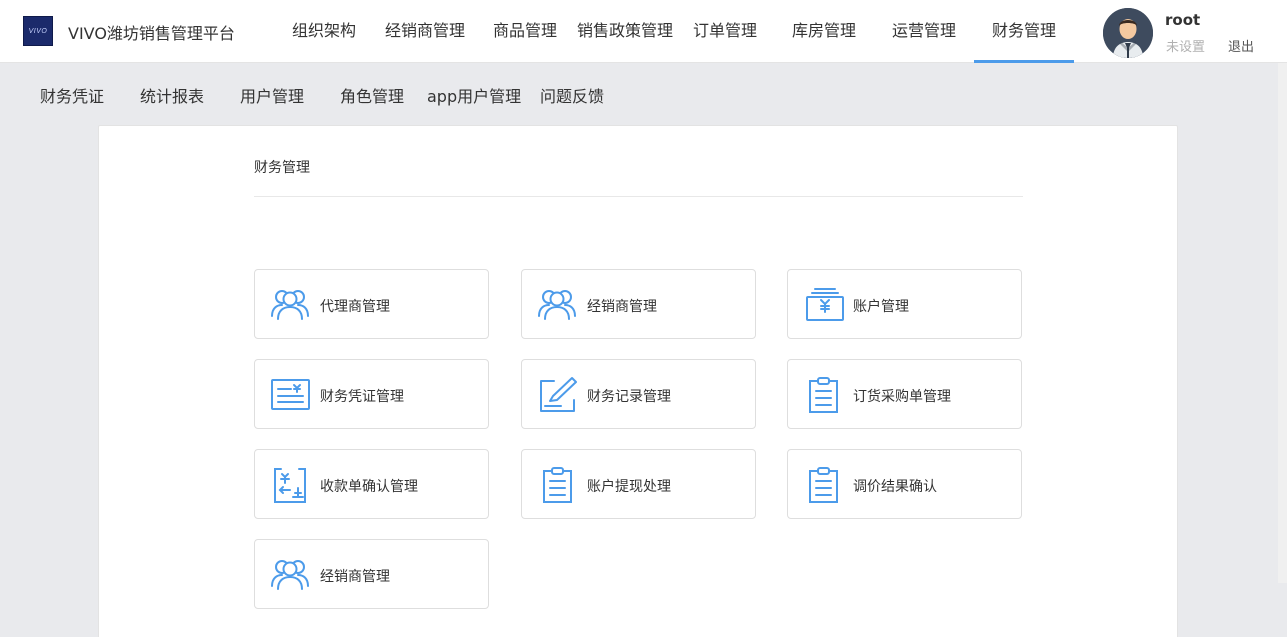 The height and width of the screenshot is (637, 1287). Describe the element at coordinates (638, 196) in the screenshot. I see `panel-divider` at that location.